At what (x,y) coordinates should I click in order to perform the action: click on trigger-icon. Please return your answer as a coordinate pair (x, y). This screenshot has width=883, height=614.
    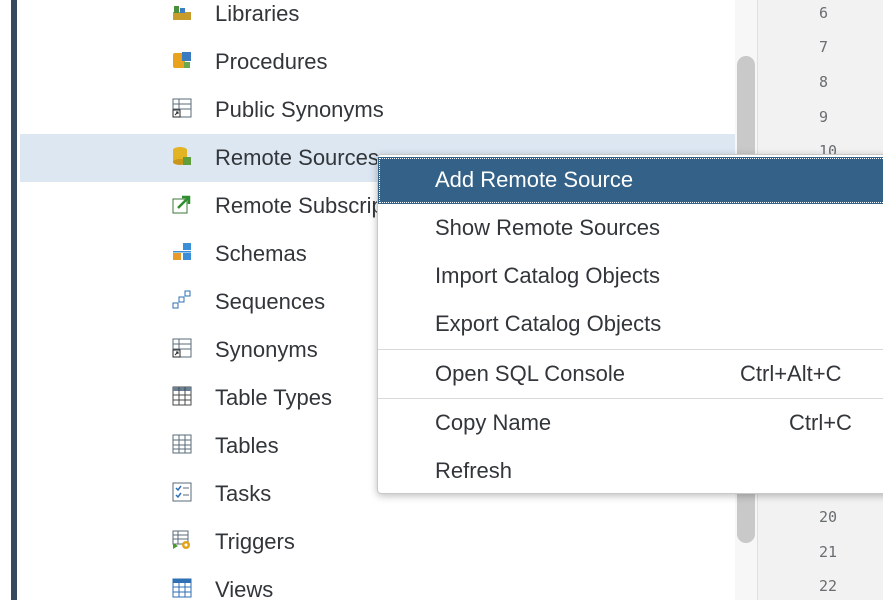
    Looking at the image, I should click on (181, 539).